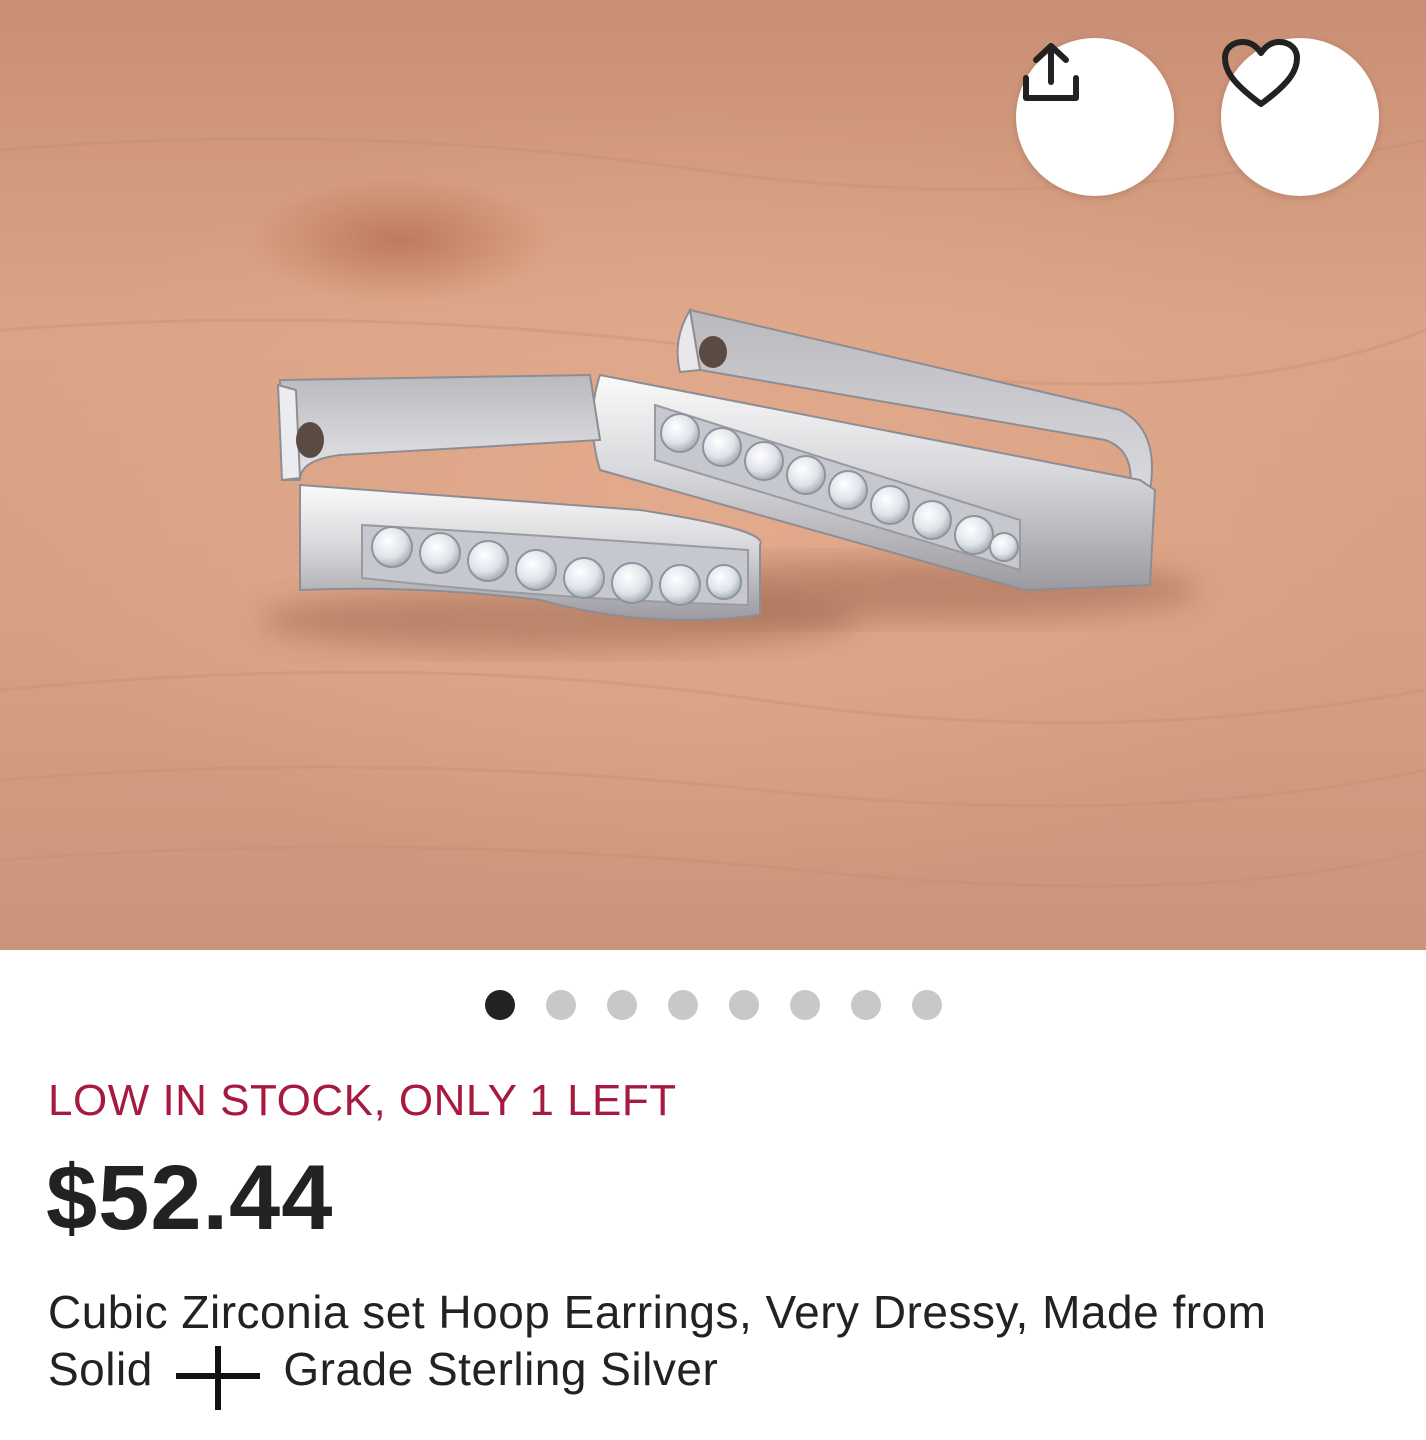 This screenshot has width=1426, height=1440. What do you see at coordinates (1300, 117) in the screenshot?
I see `favorite-button` at bounding box center [1300, 117].